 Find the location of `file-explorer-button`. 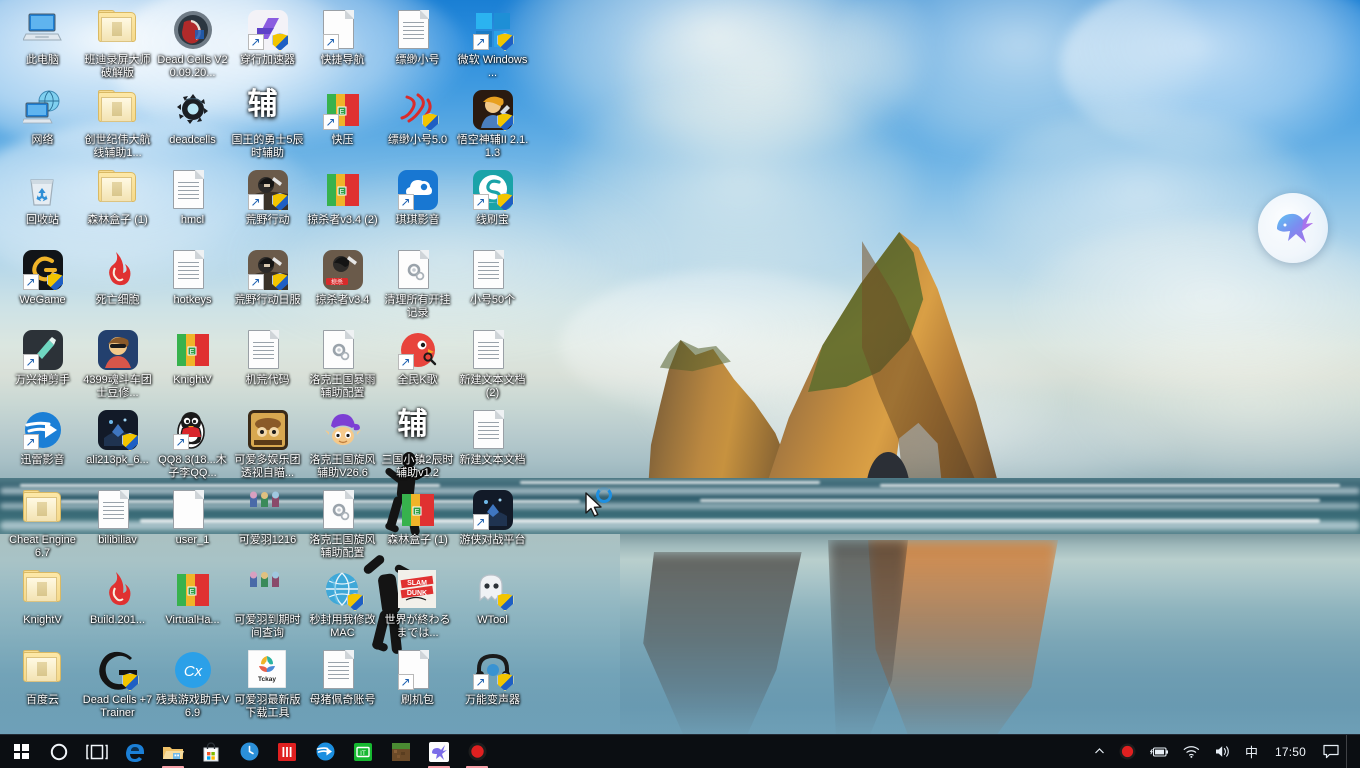

file-explorer-button is located at coordinates (173, 751).